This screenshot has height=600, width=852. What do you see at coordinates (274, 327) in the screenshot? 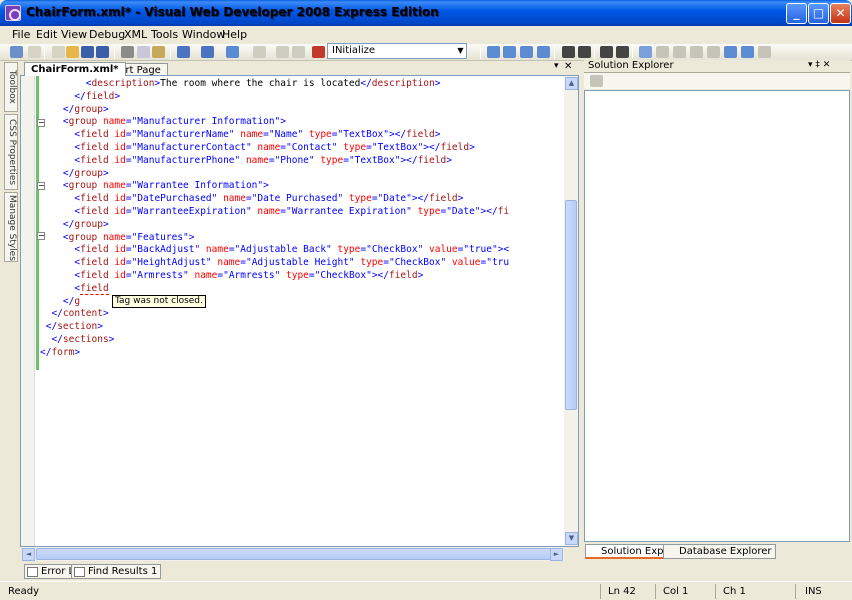
I see `code-line: </section>` at bounding box center [274, 327].